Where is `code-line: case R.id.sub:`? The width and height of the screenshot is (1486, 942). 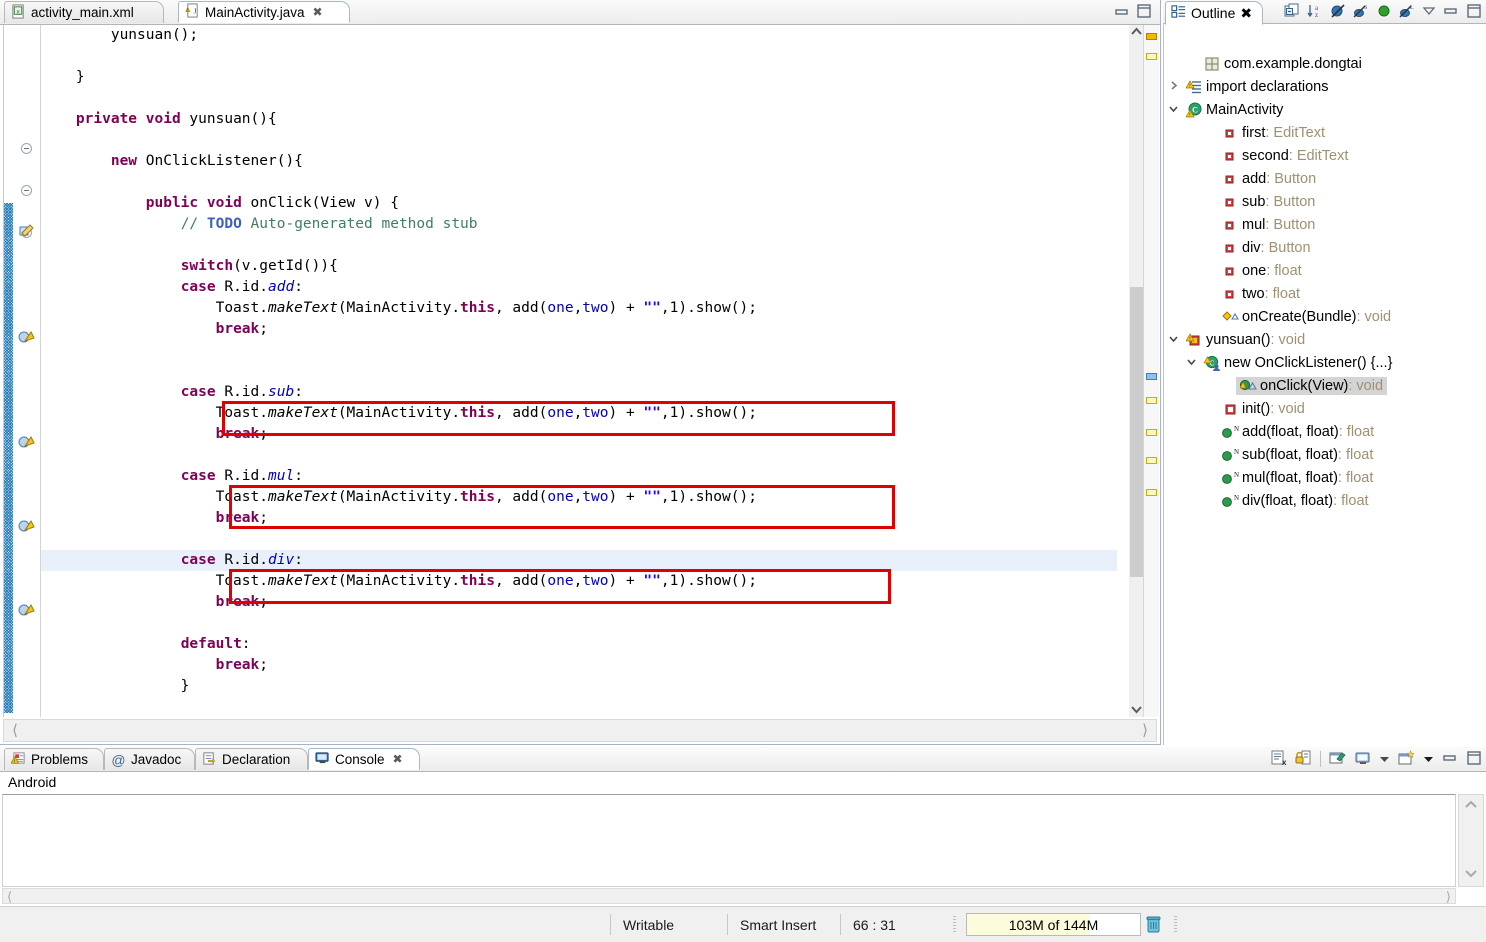
code-line: case R.id.sub: is located at coordinates (579, 392).